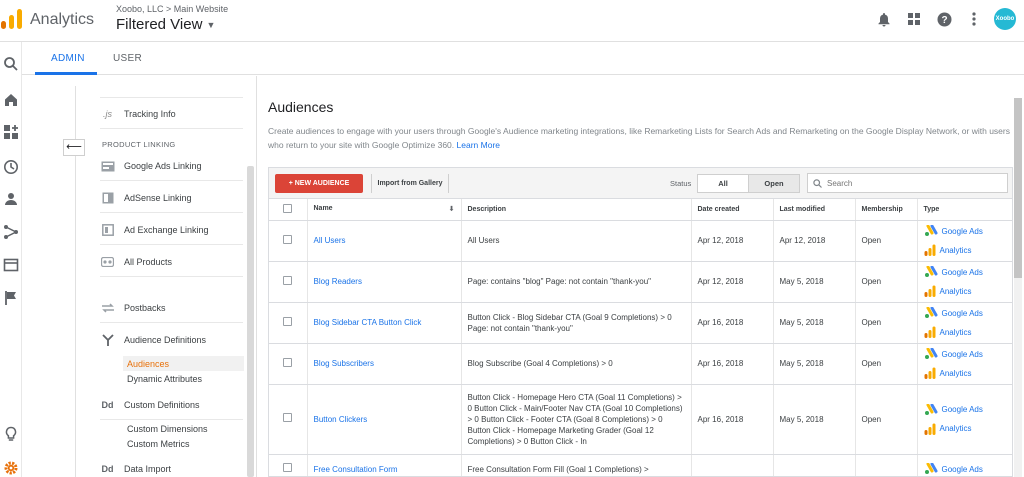 This screenshot has height=477, width=1024. I want to click on nav-scrollbar, so click(250, 321).